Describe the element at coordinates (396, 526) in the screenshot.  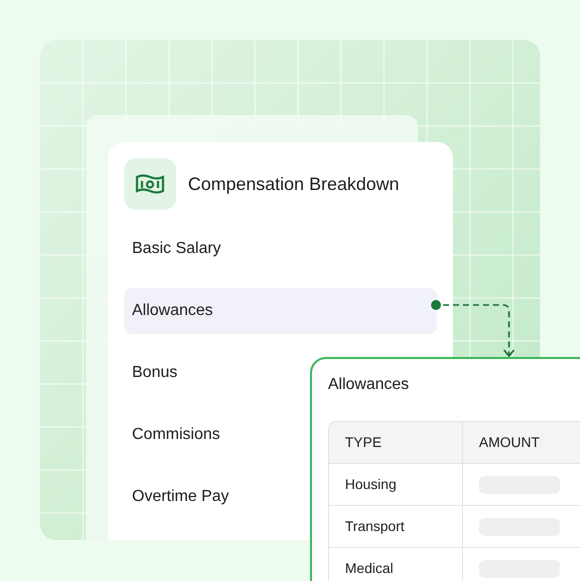
I see `table-cell: Transport` at that location.